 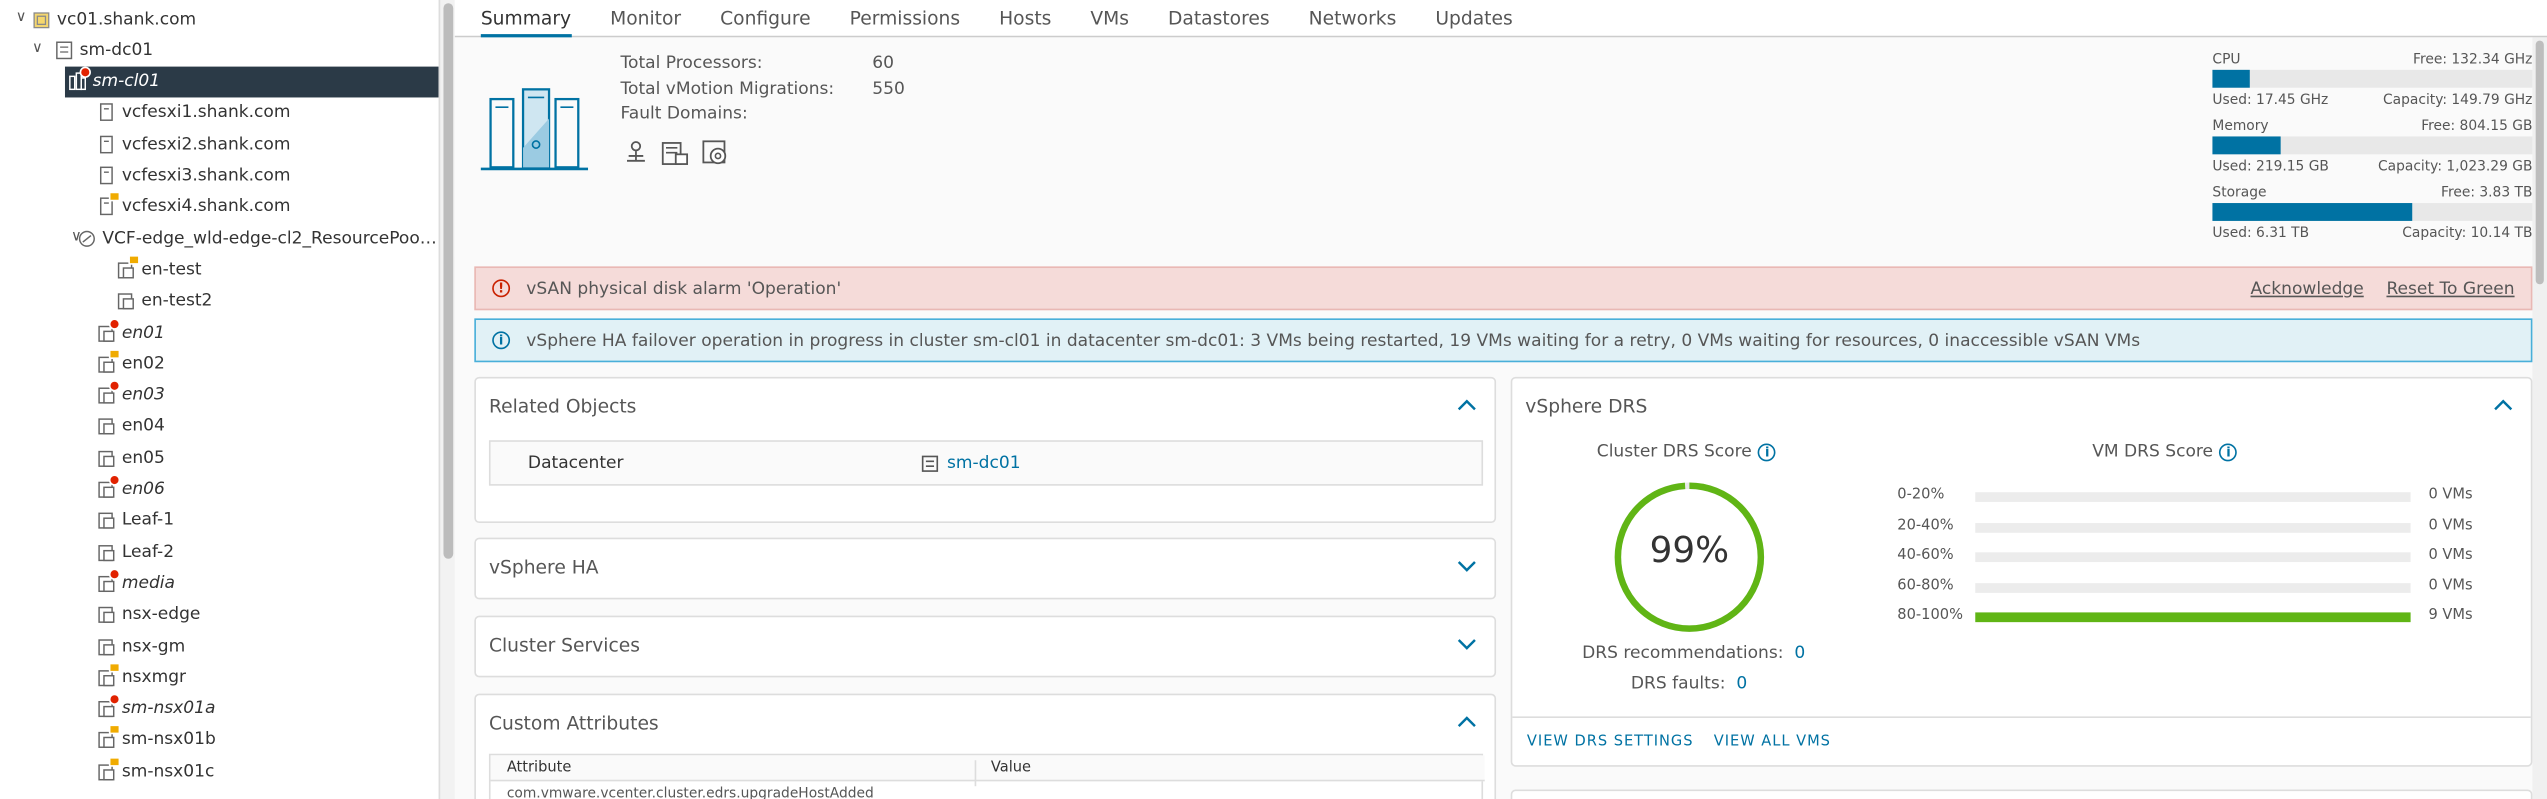 I want to click on tree-item-label: nsxmgr, so click(x=154, y=677).